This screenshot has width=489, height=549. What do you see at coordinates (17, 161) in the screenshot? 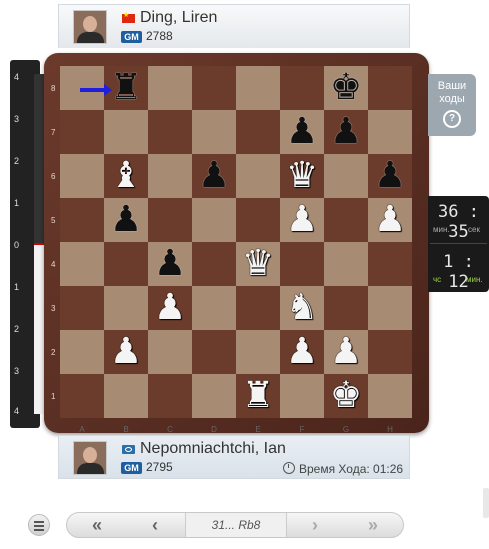
I see `eval-label: 2` at bounding box center [17, 161].